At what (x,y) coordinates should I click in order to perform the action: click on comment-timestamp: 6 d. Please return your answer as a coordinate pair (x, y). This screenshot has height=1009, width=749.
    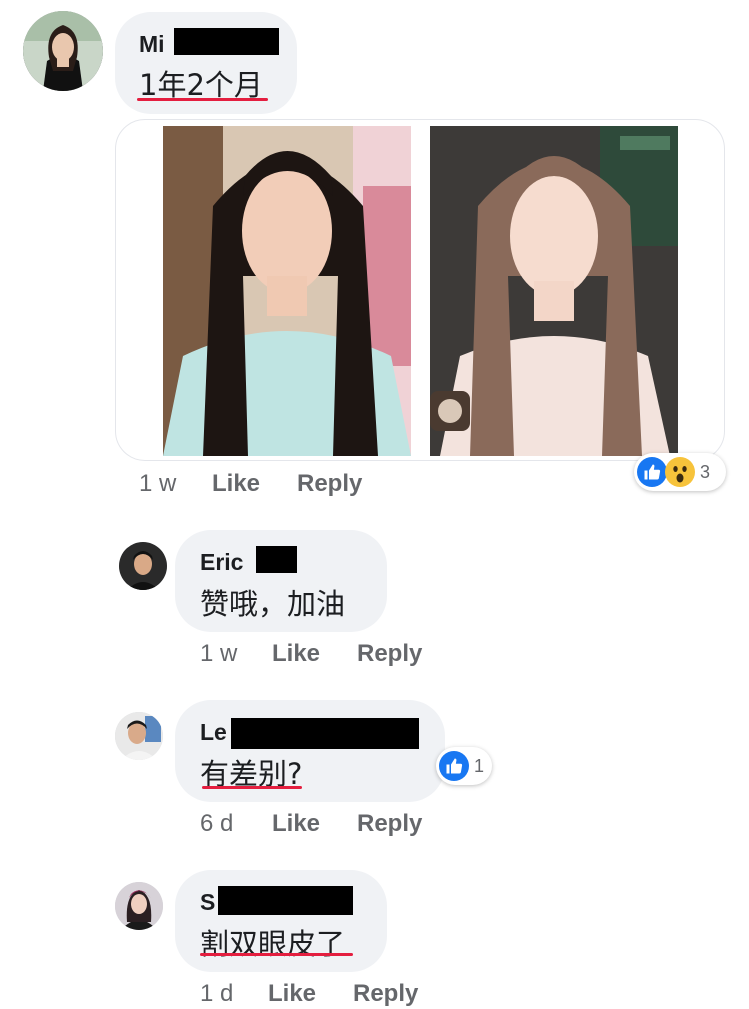
    Looking at the image, I should click on (216, 824).